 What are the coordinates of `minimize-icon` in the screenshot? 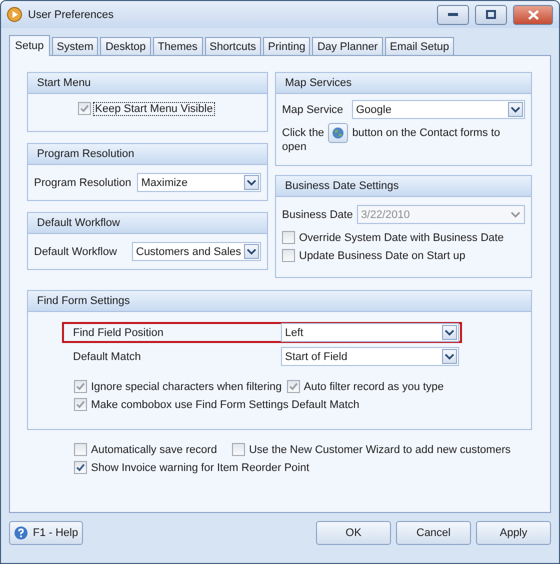 It's located at (453, 14).